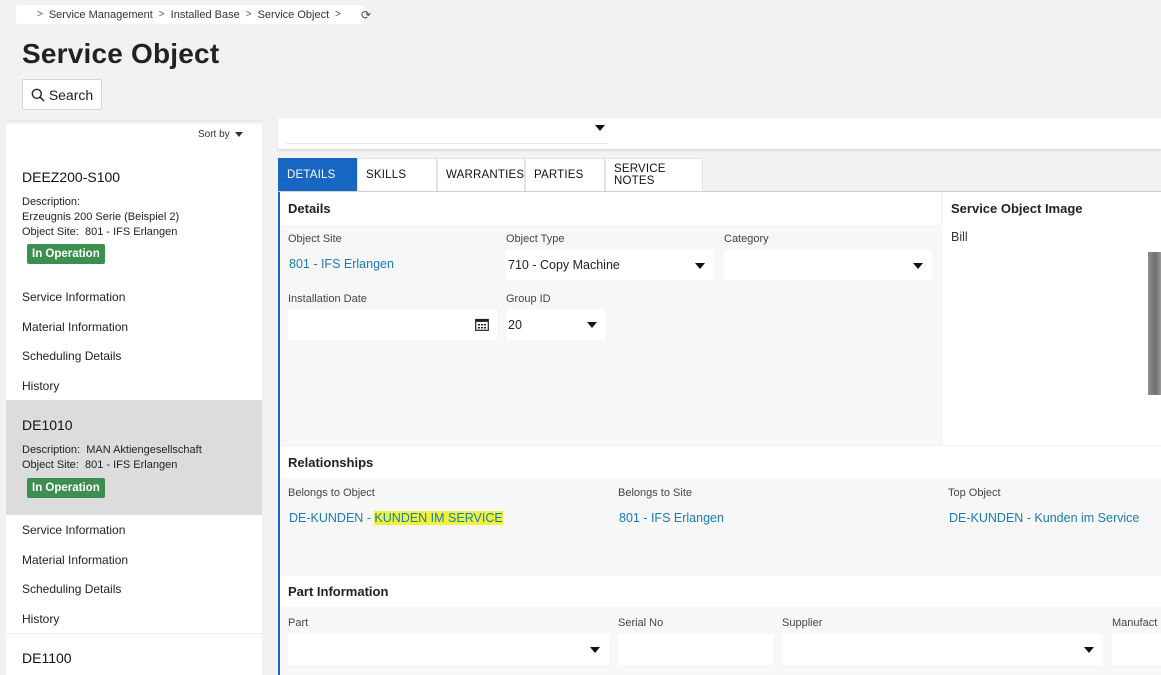 The image size is (1161, 675). I want to click on image-heading: Service Object Image, so click(1017, 208).